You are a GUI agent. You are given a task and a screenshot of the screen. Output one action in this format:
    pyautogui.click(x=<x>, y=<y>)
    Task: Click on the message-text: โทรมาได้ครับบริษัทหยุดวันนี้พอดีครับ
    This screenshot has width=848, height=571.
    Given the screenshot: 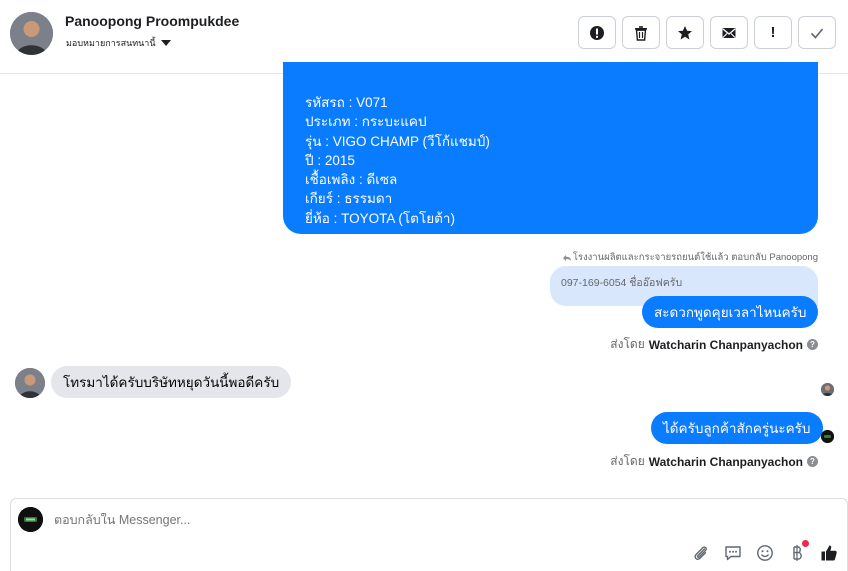 What is the action you would take?
    pyautogui.click(x=171, y=382)
    